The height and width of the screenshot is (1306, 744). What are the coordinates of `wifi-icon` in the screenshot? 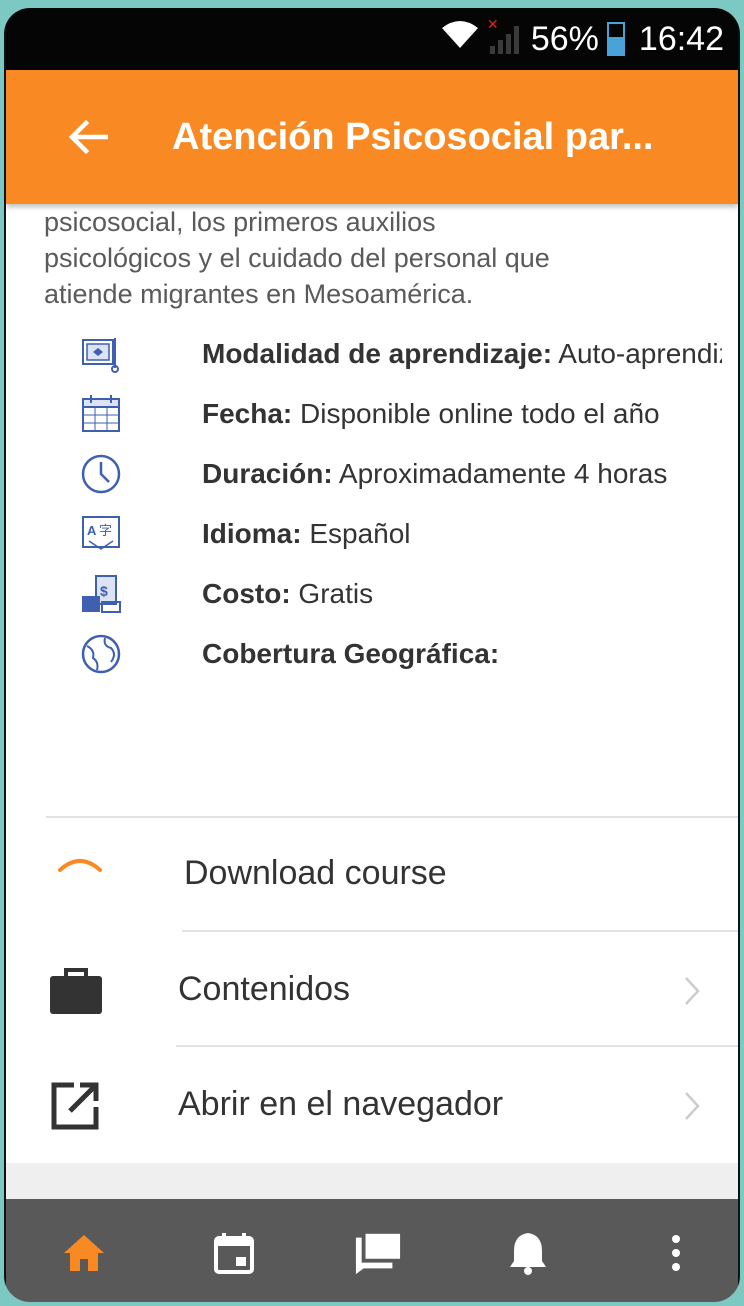 It's located at (460, 39).